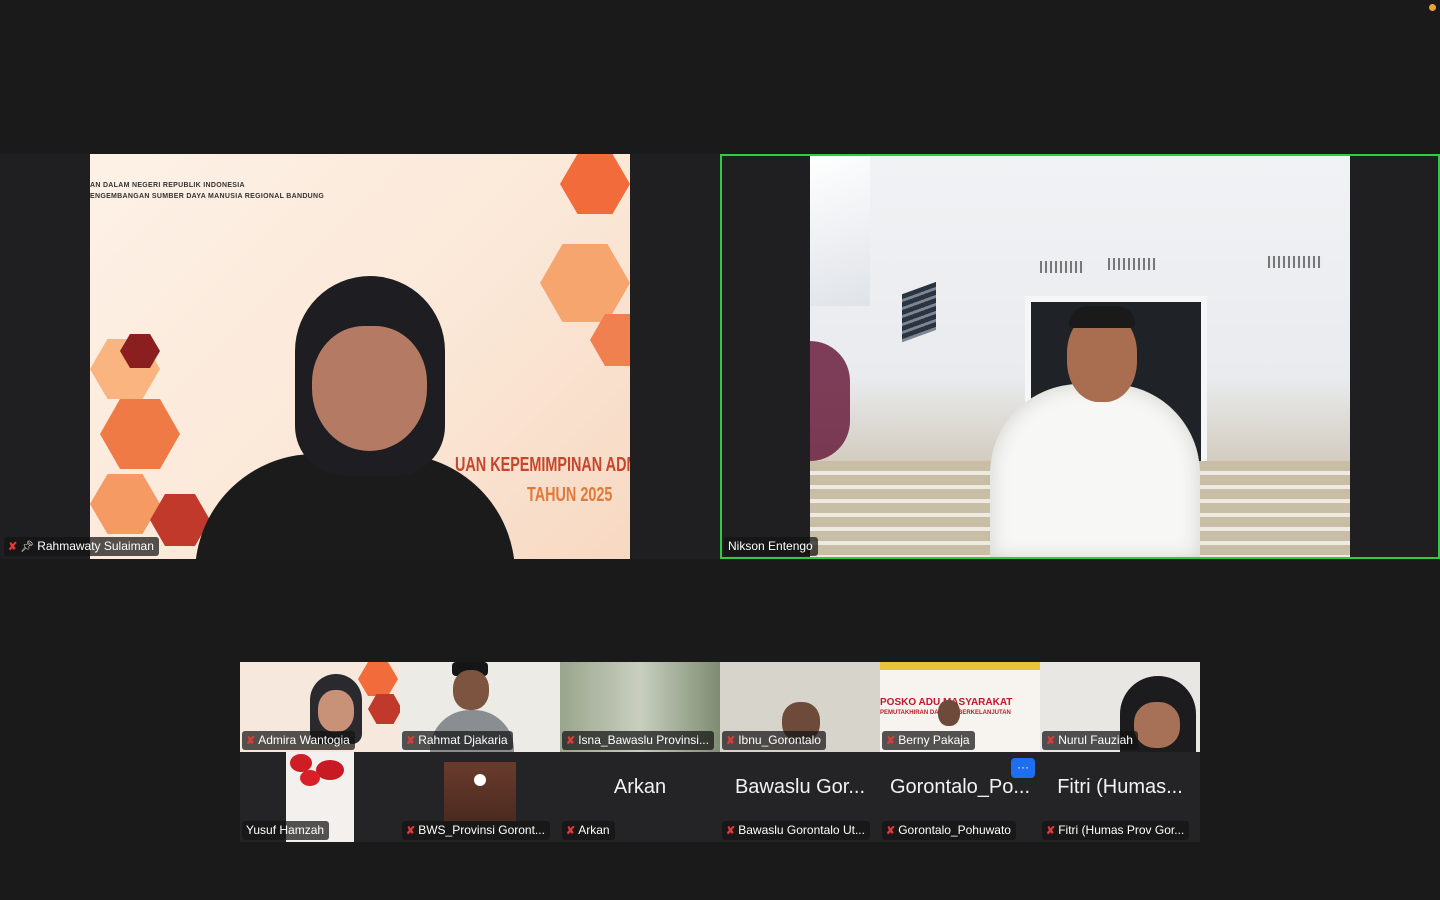  I want to click on participant-name-tag: ✘ Rahmat Djakaria, so click(457, 740).